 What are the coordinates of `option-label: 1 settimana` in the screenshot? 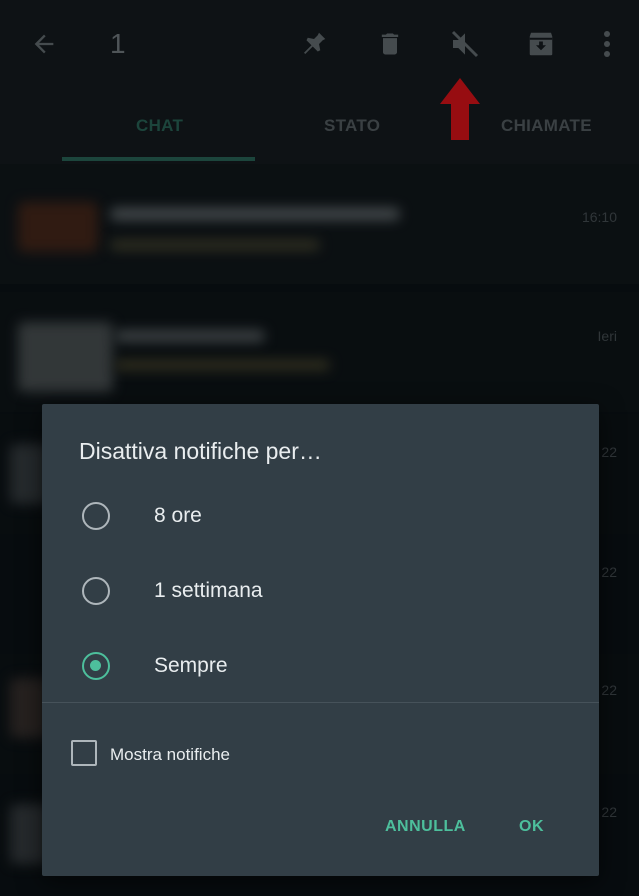 It's located at (208, 590).